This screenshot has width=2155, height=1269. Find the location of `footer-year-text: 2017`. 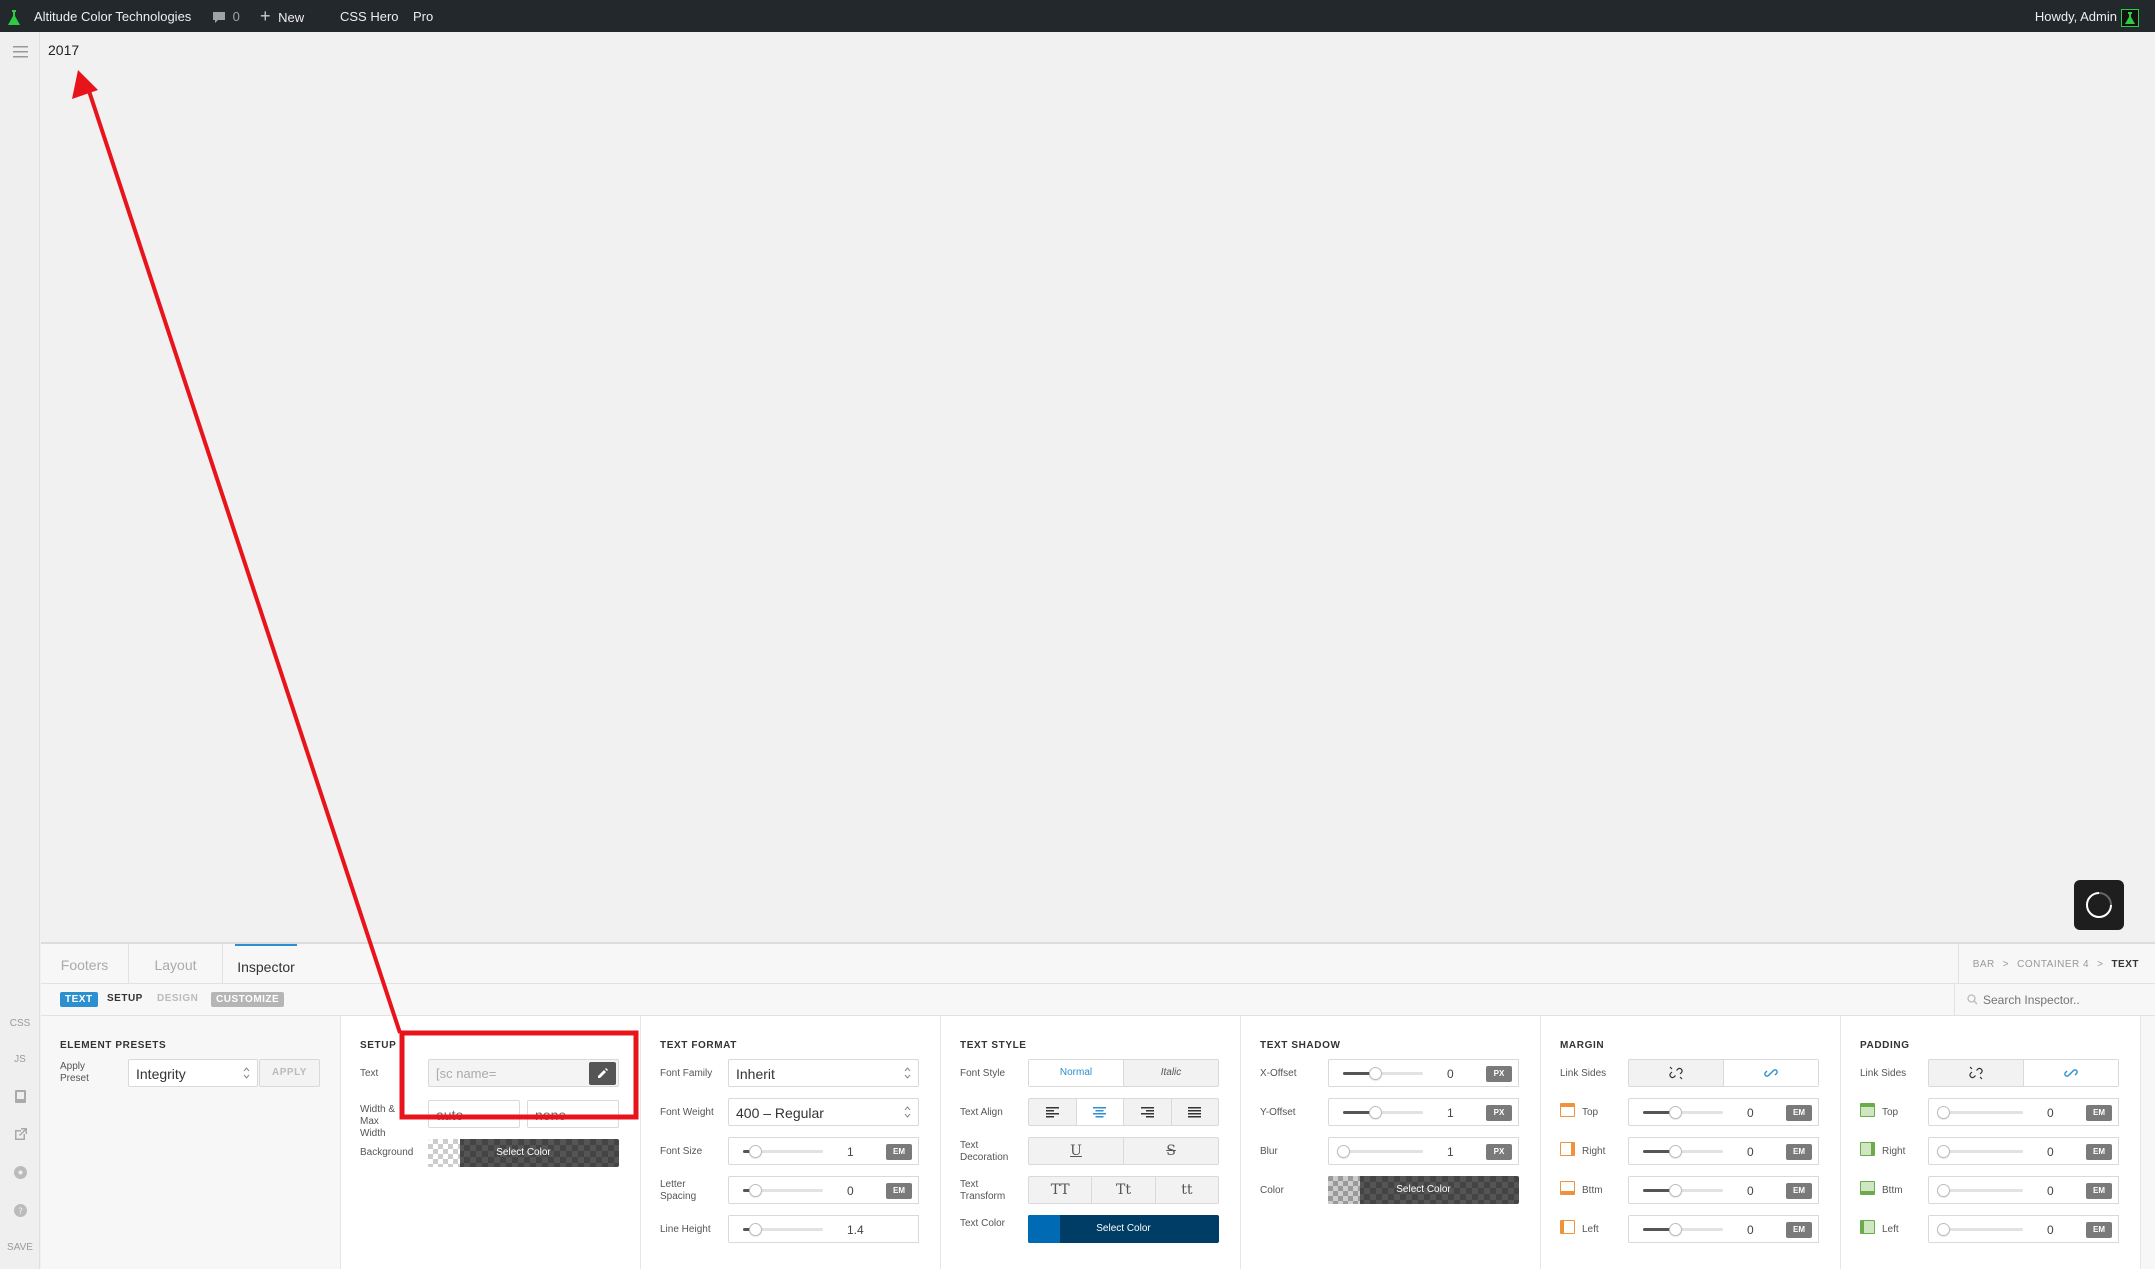

footer-year-text: 2017 is located at coordinates (63, 50).